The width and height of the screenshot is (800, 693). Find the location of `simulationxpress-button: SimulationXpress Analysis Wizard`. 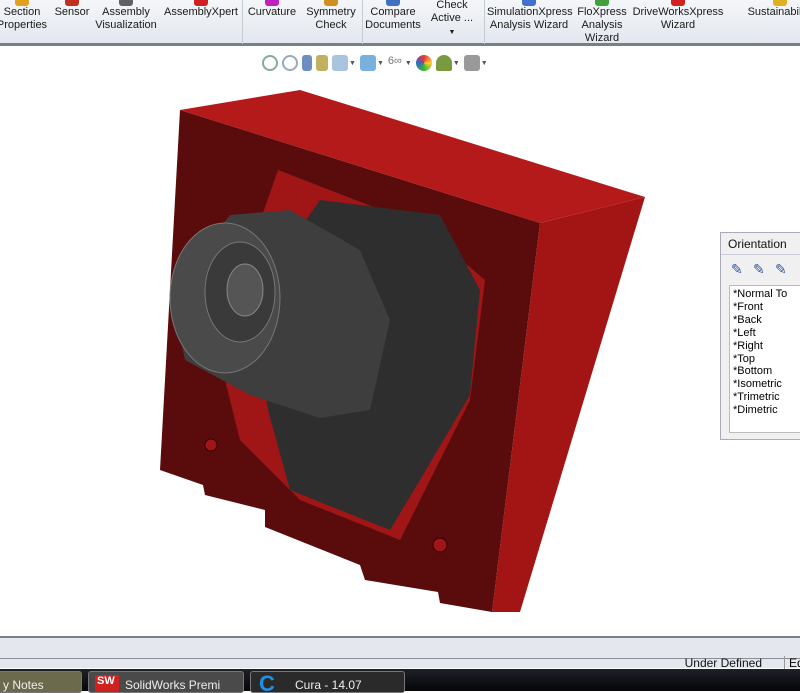

simulationxpress-button: SimulationXpress Analysis Wizard is located at coordinates (530, 16).